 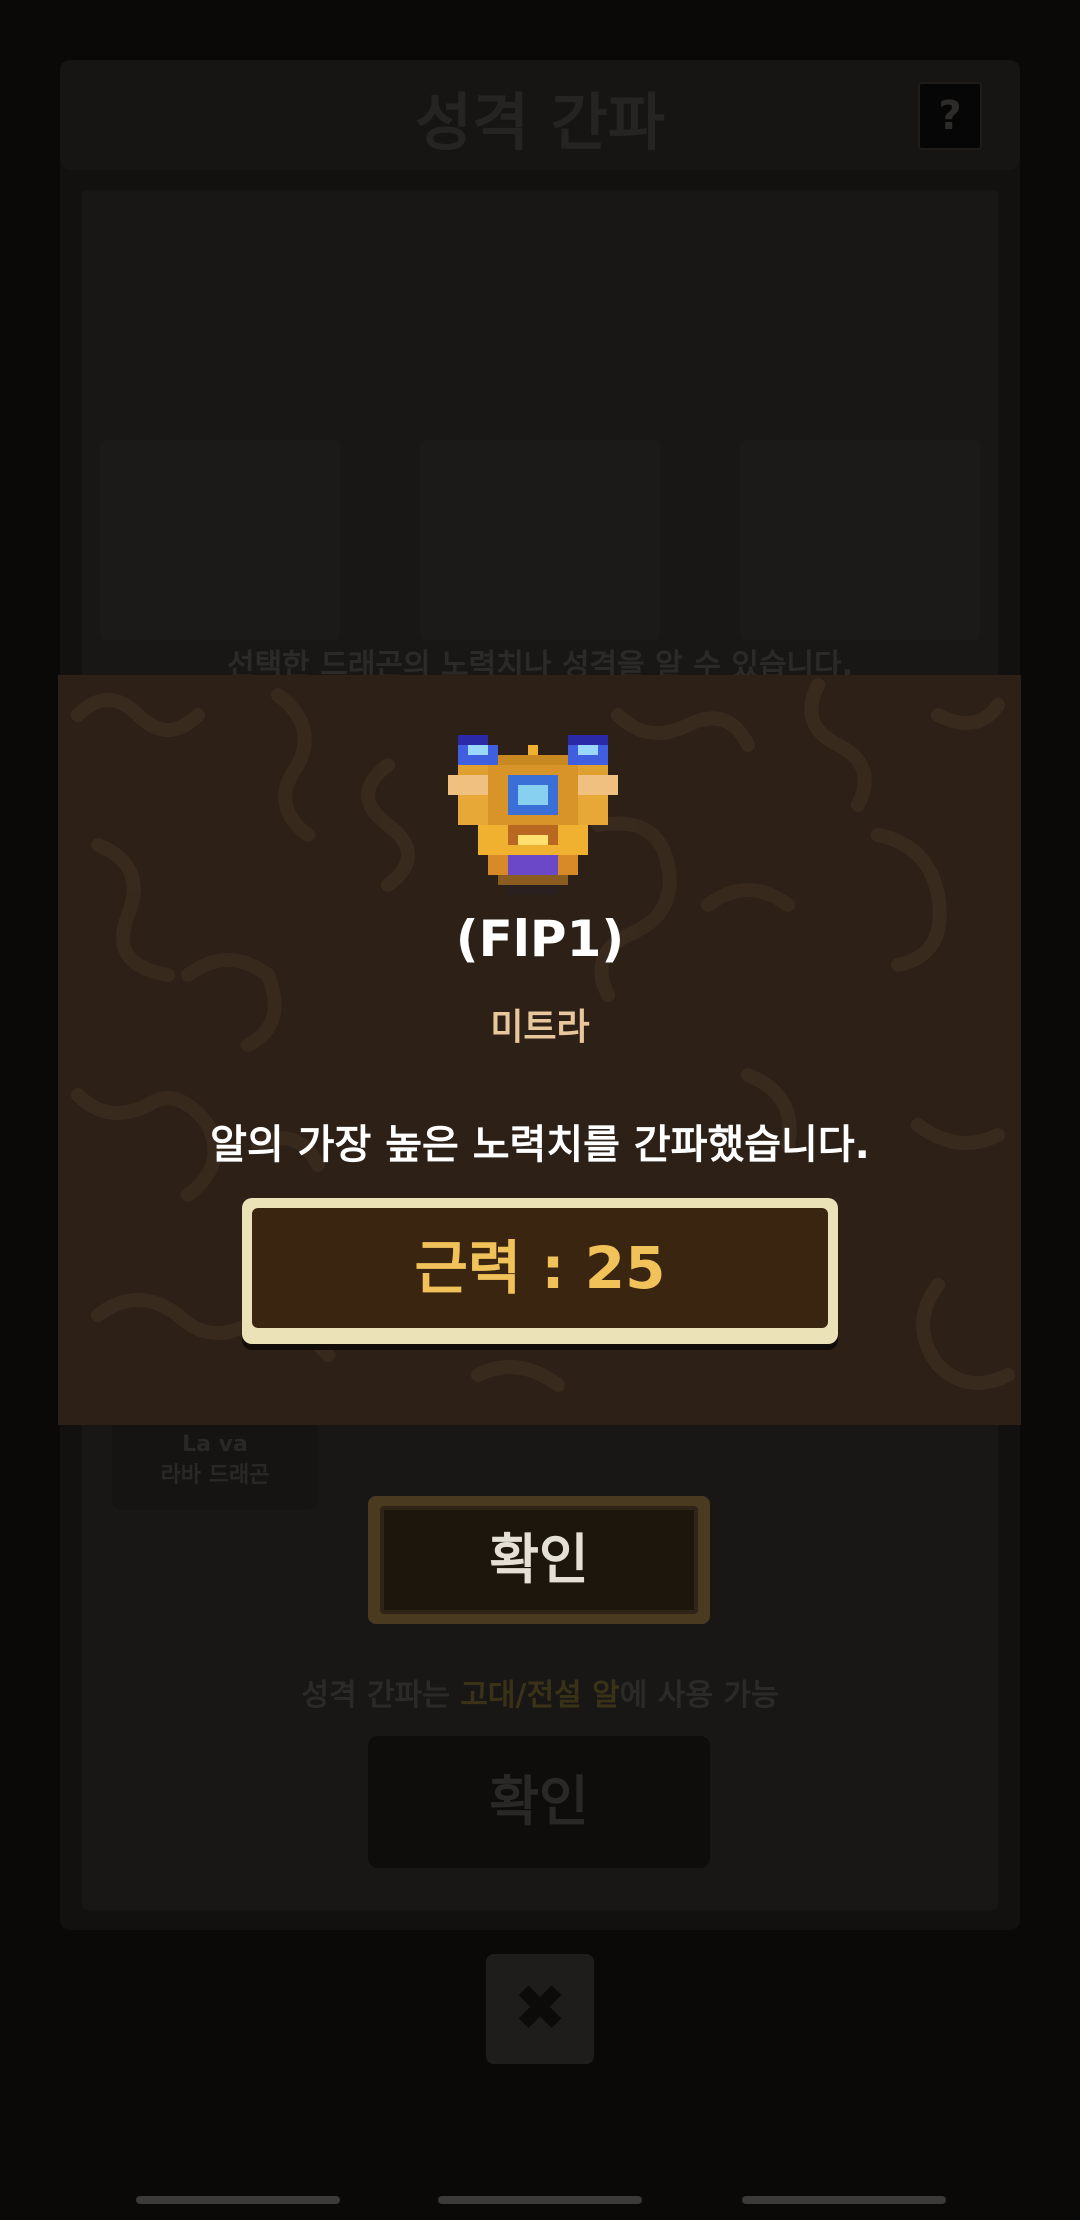 I want to click on result-message: 알의 가장 높은 노력치를 간파했습니다., so click(x=540, y=1145).